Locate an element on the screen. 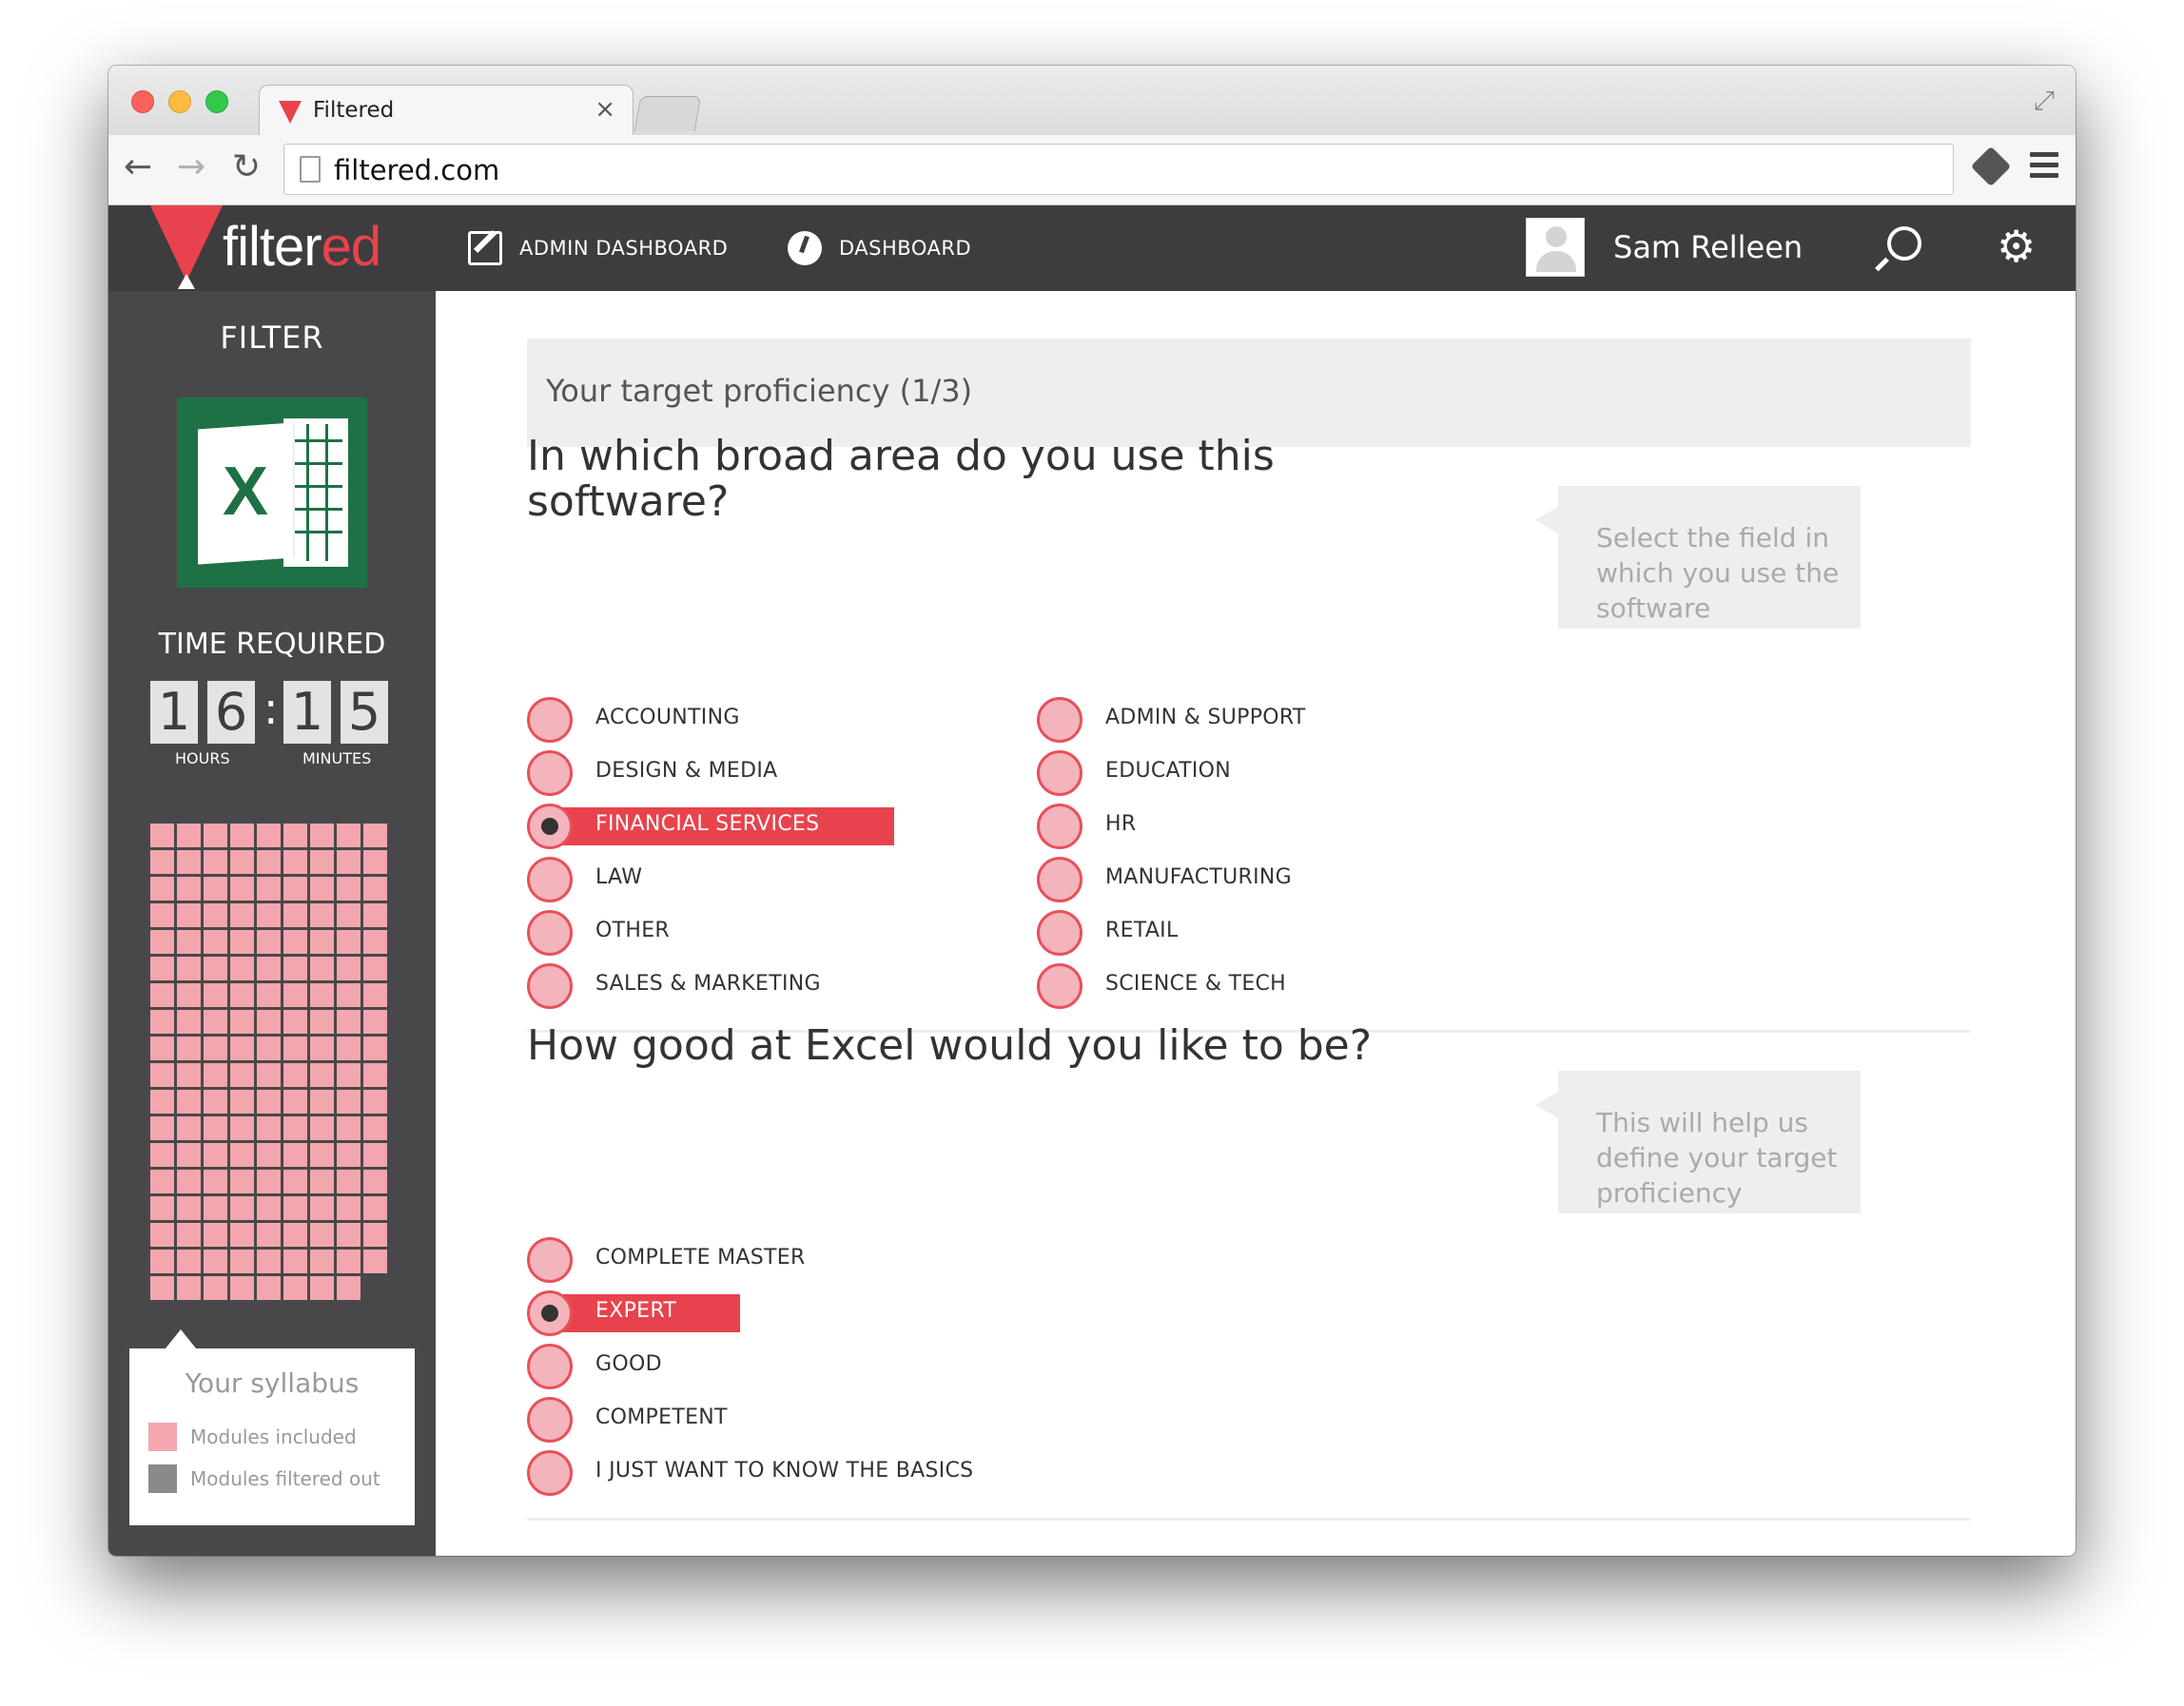 Image resolution: width=2184 pixels, height=1706 pixels. zoom-window-button is located at coordinates (216, 101).